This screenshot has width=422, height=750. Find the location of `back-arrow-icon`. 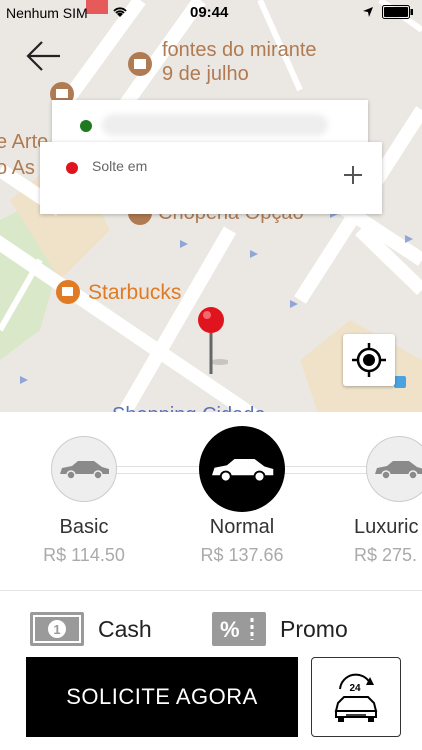

back-arrow-icon is located at coordinates (44, 56).